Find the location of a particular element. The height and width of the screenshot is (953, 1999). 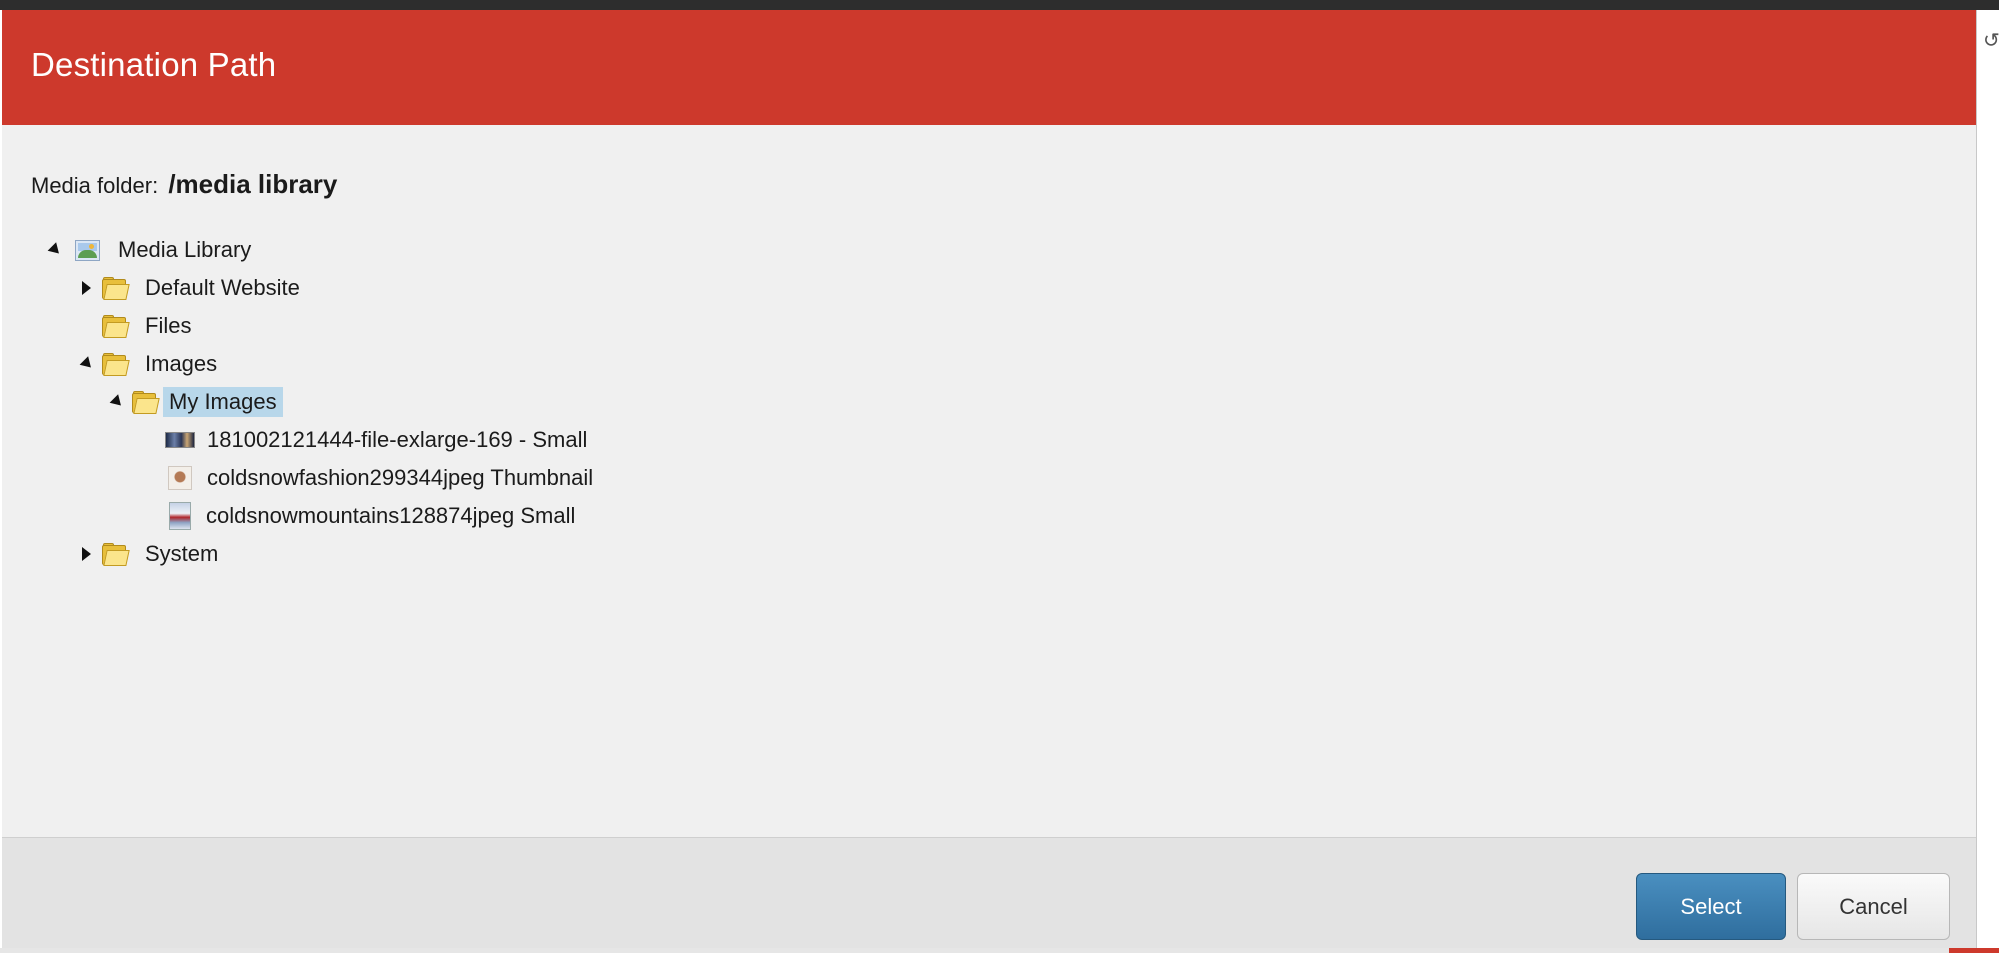

tree-node-images: Images is located at coordinates (151, 364).